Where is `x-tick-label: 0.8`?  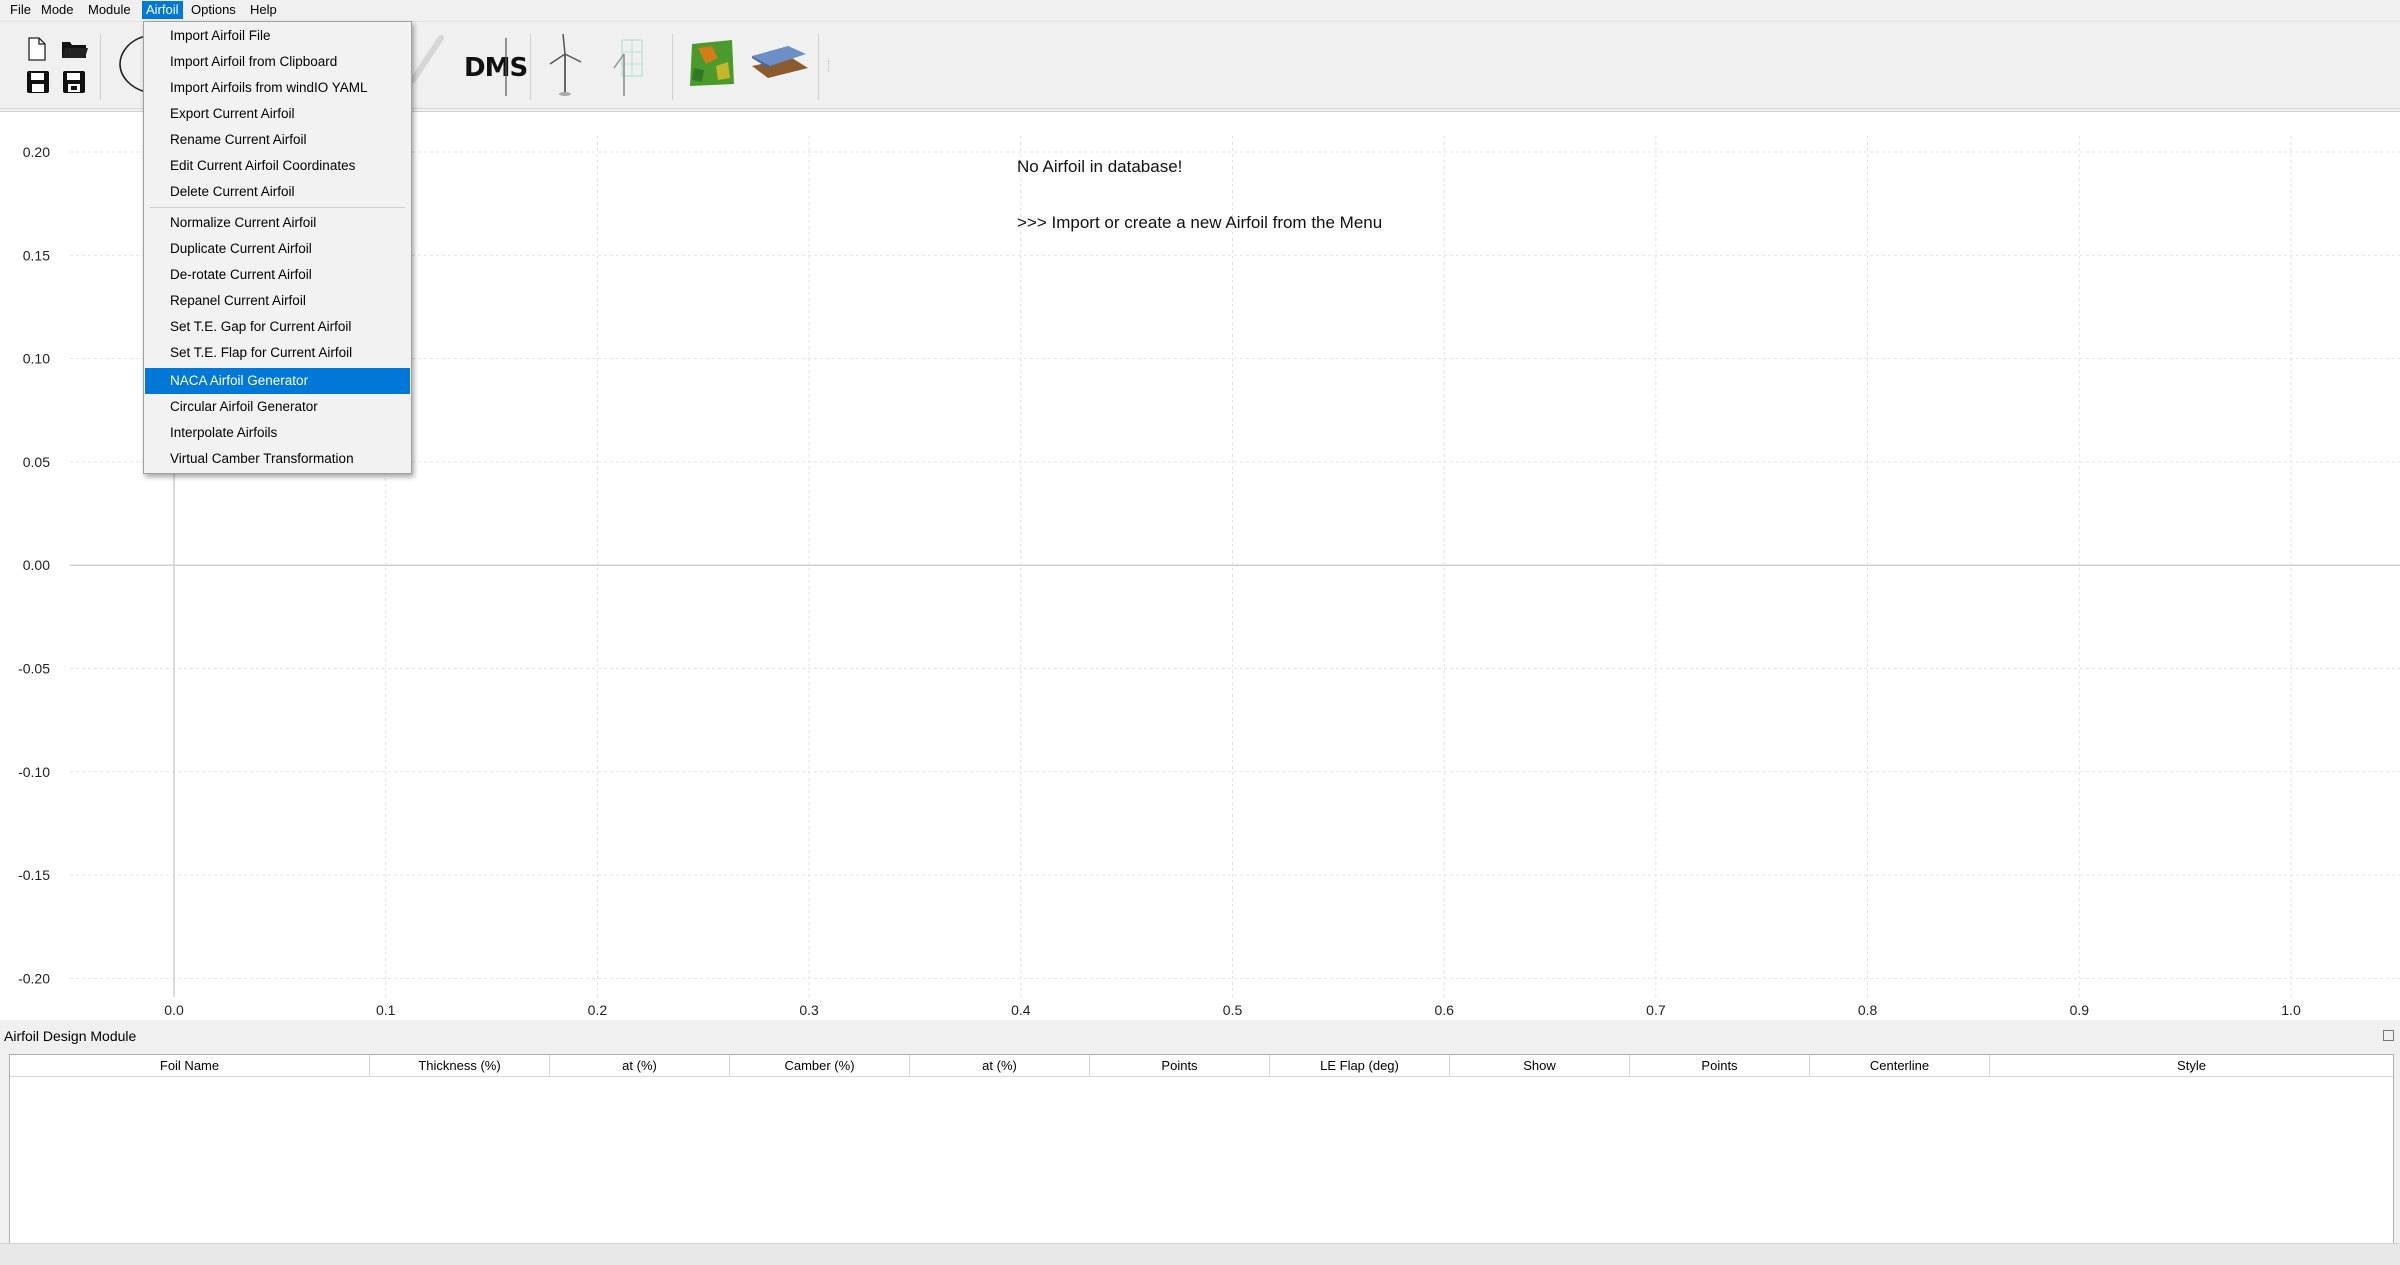
x-tick-label: 0.8 is located at coordinates (1868, 1010).